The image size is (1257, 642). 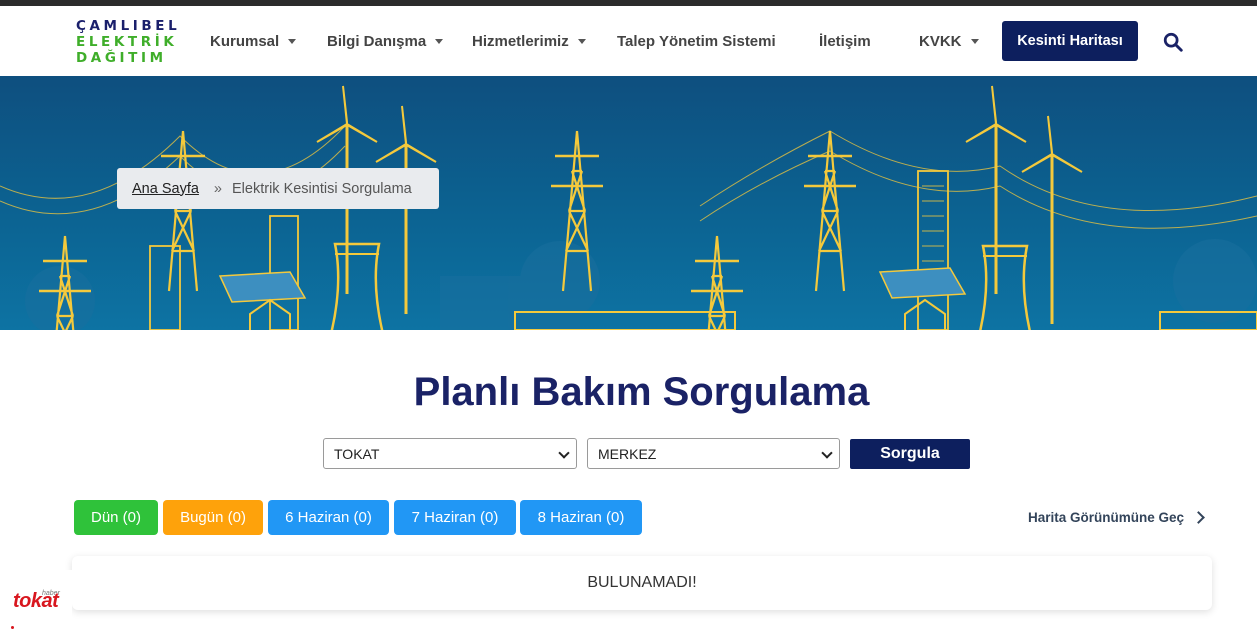 What do you see at coordinates (520, 41) in the screenshot?
I see `nav-label: Hizmetlerimiz` at bounding box center [520, 41].